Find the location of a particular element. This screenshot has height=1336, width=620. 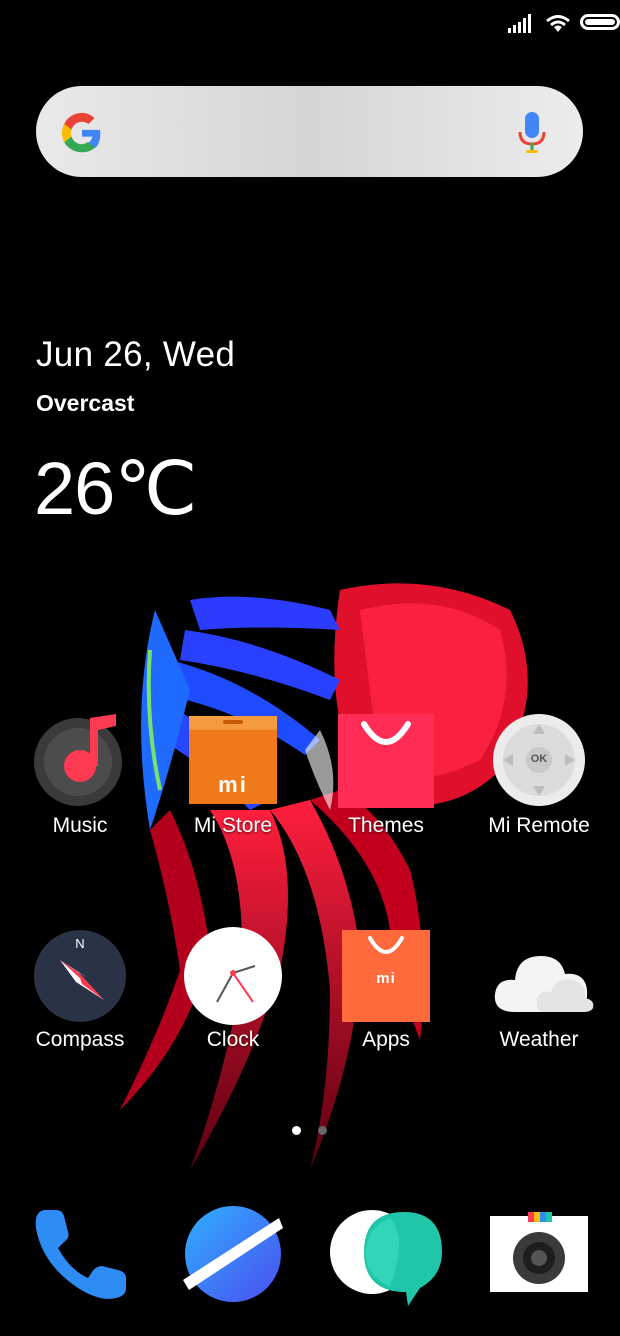

app-compass: N Compass is located at coordinates (80, 989).